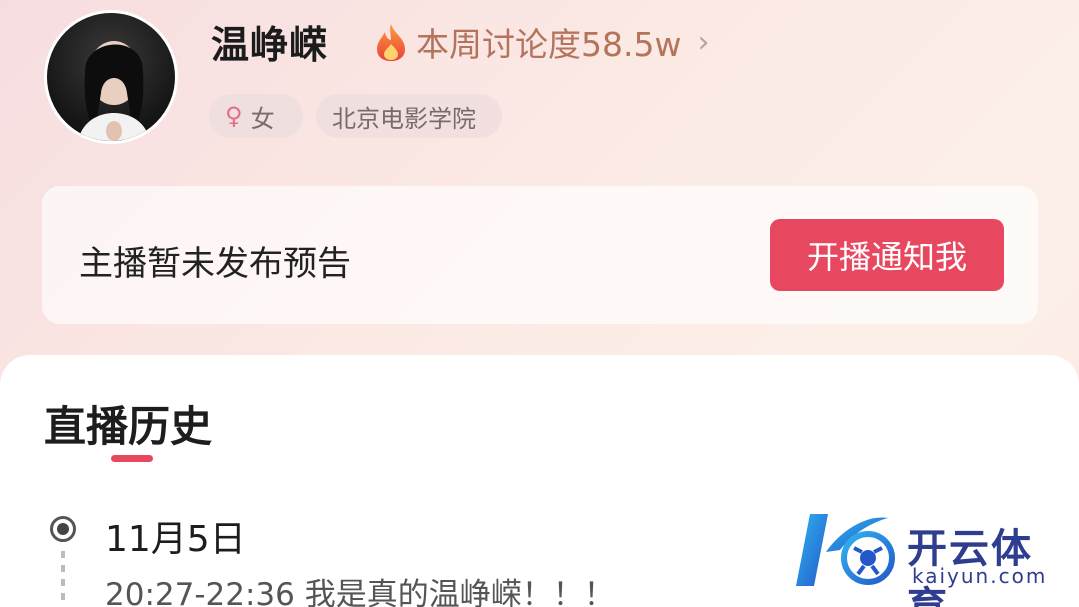 The width and height of the screenshot is (1079, 607). What do you see at coordinates (404, 118) in the screenshot?
I see `school-label: 北京电影学院` at bounding box center [404, 118].